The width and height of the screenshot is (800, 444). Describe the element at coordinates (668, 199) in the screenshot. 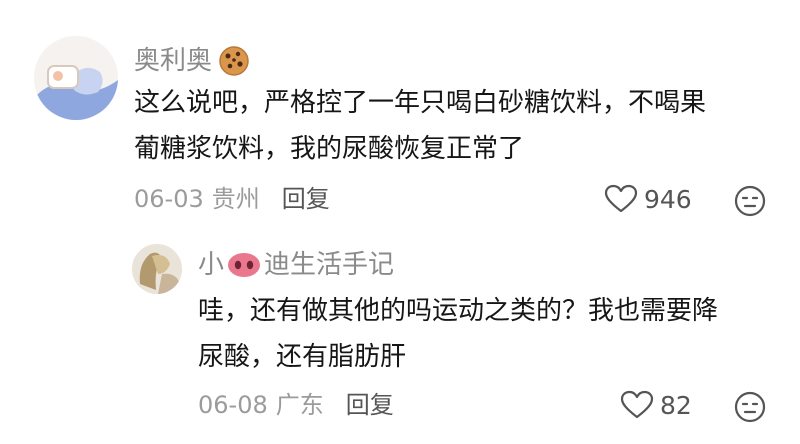

I see `like-count: 946` at that location.